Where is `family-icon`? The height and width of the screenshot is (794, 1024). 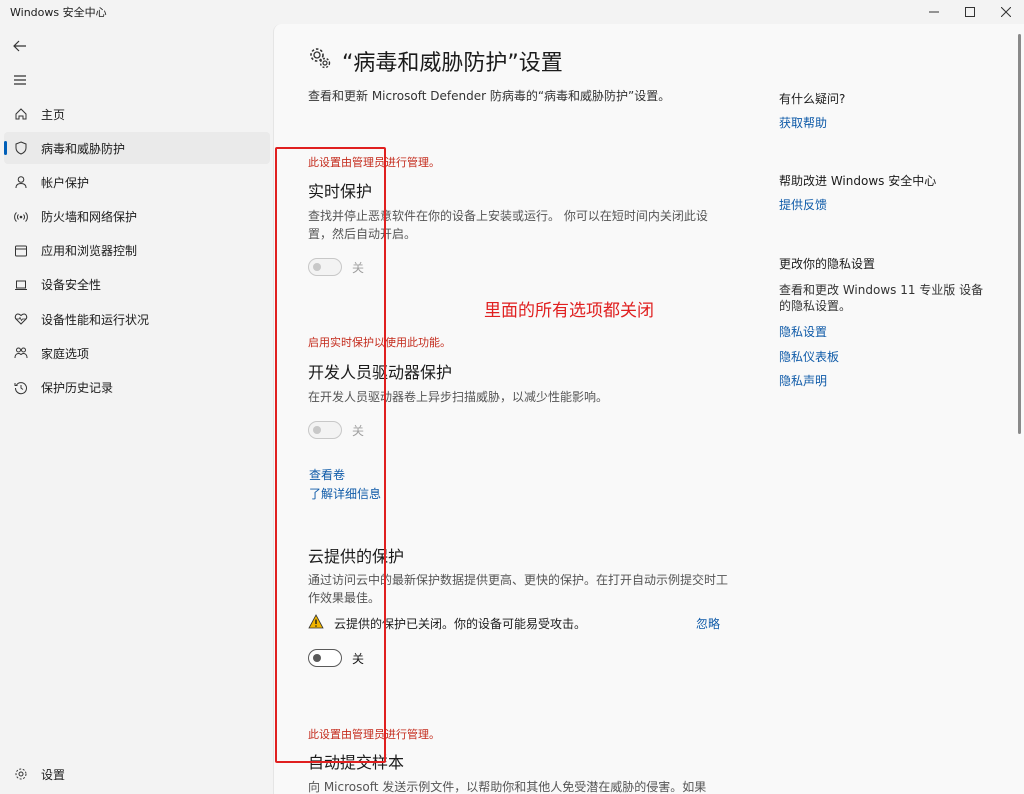 family-icon is located at coordinates (21, 353).